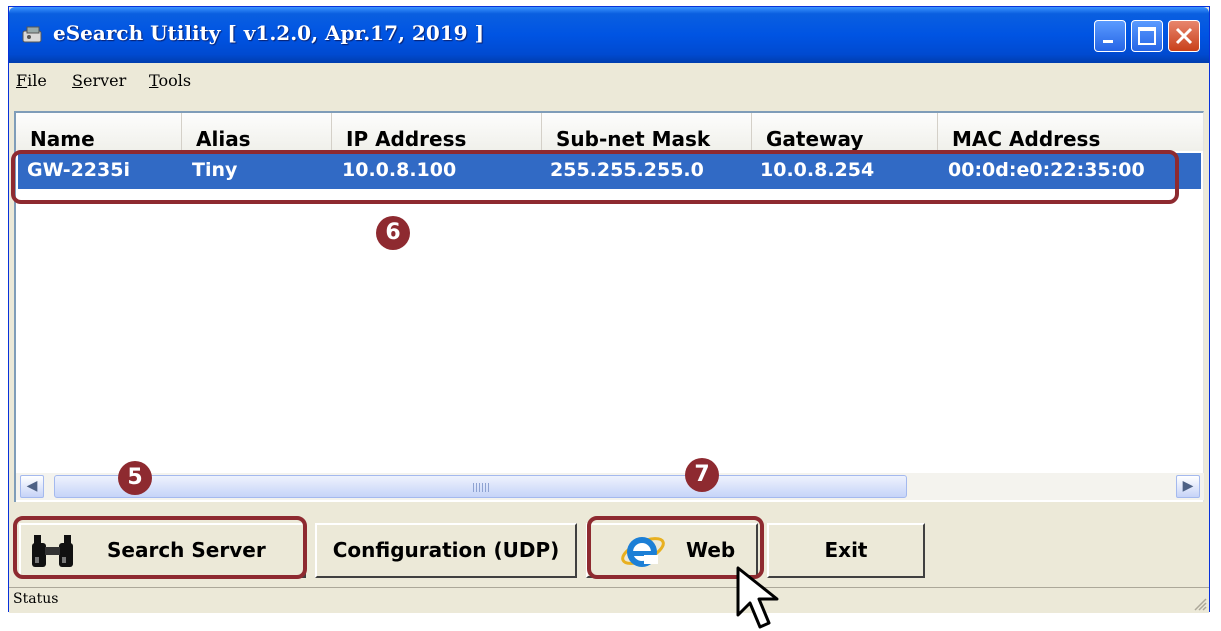  I want to click on maximize-button, so click(1147, 36).